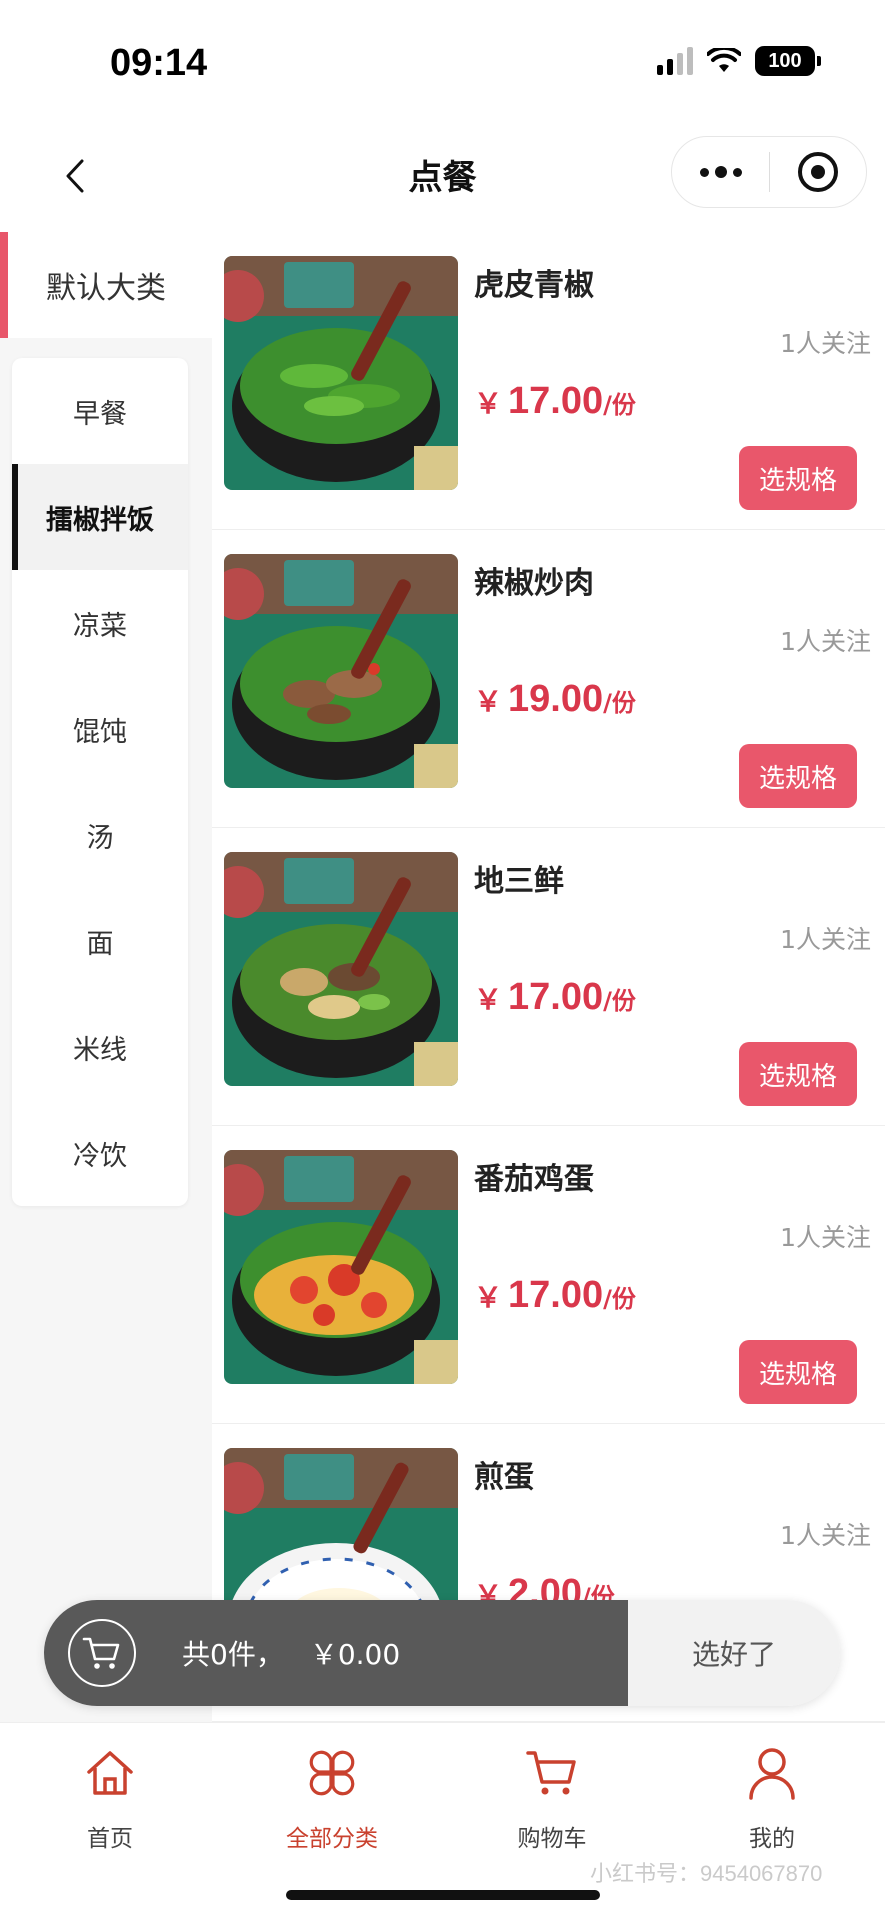 The image size is (885, 1919). Describe the element at coordinates (675, 61) in the screenshot. I see `cellular-signal-icon` at that location.